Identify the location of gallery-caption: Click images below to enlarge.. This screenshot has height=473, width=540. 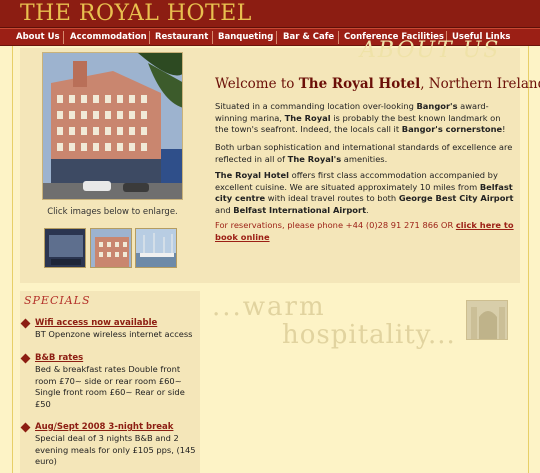
(112, 212).